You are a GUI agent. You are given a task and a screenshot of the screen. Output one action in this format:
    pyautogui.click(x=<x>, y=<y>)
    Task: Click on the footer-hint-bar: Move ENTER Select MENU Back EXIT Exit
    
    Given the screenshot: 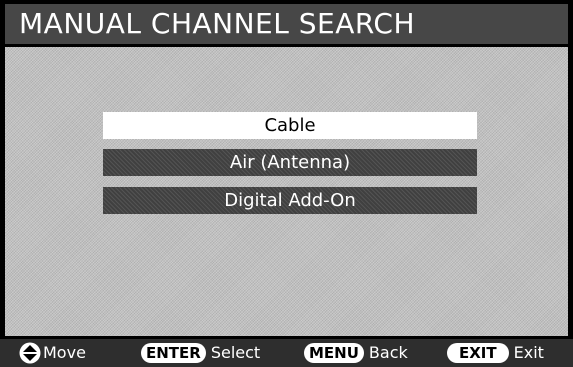 What is the action you would take?
    pyautogui.click(x=286, y=353)
    